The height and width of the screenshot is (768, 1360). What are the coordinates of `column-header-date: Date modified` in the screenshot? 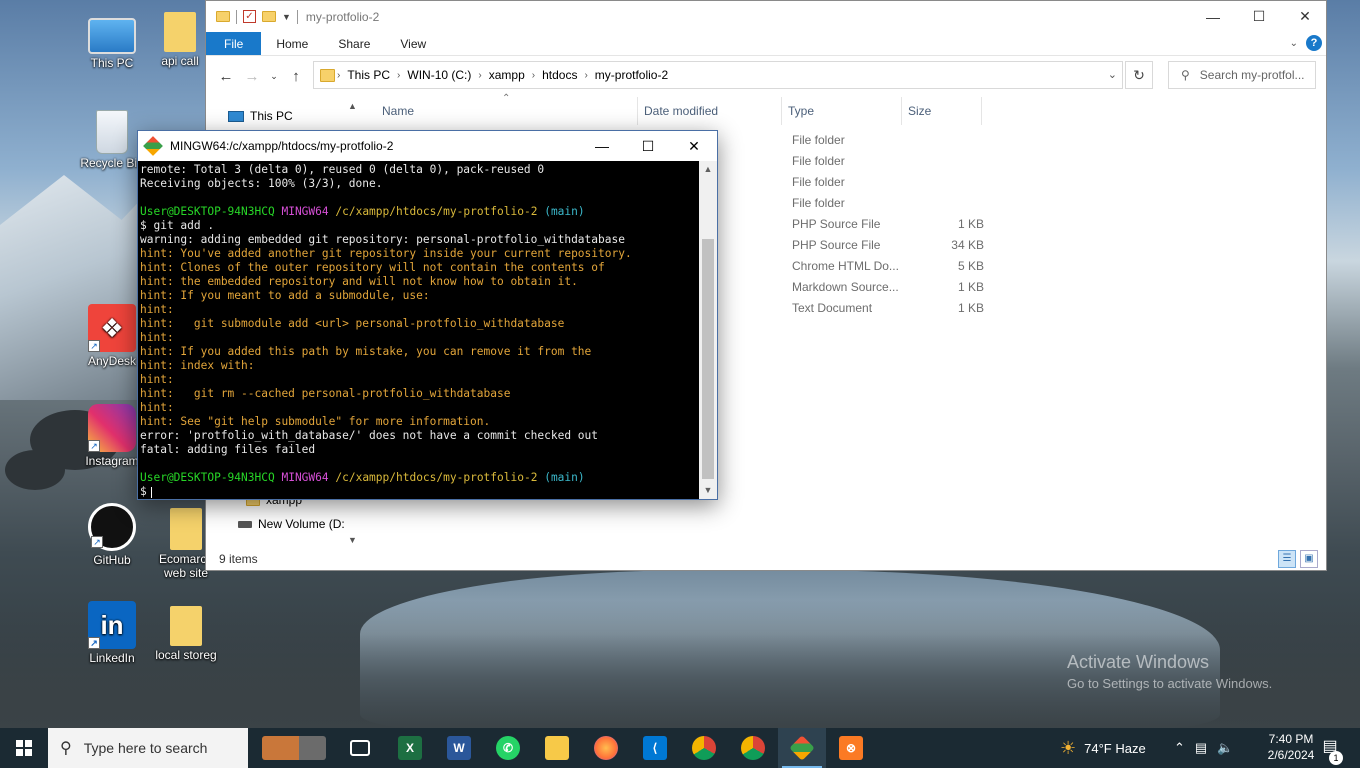 It's located at (710, 111).